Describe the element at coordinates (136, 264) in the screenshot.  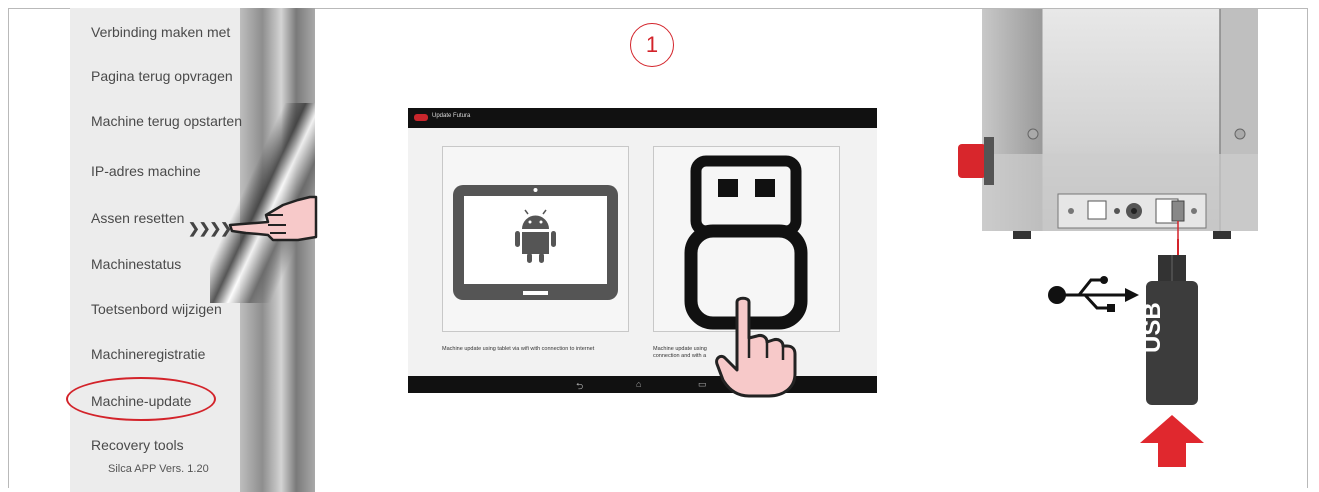
I see `menu-item-machinestatus: Machinestatus` at that location.